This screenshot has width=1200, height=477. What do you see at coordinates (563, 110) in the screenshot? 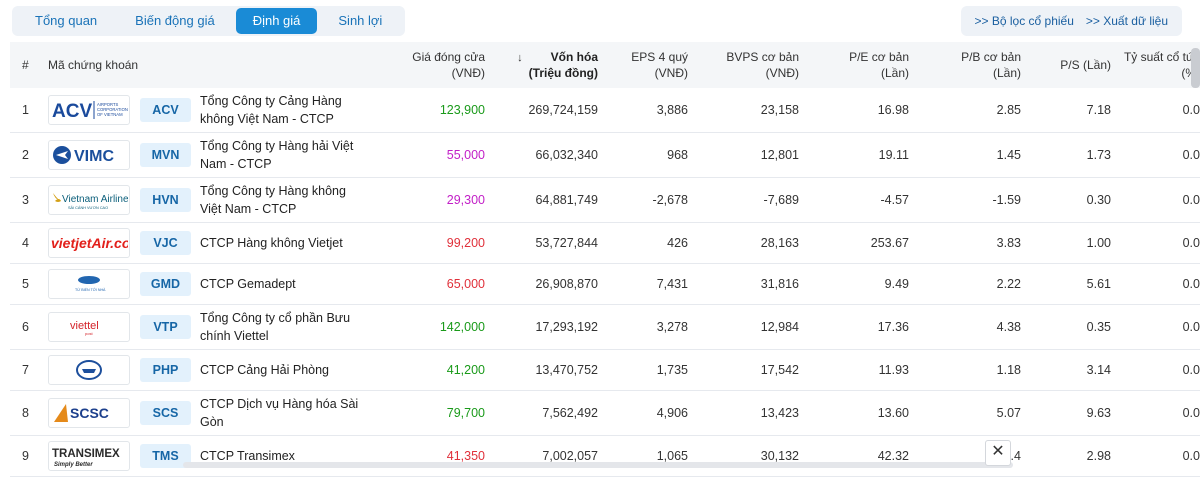
I see `market-cap: 269,724,159` at bounding box center [563, 110].